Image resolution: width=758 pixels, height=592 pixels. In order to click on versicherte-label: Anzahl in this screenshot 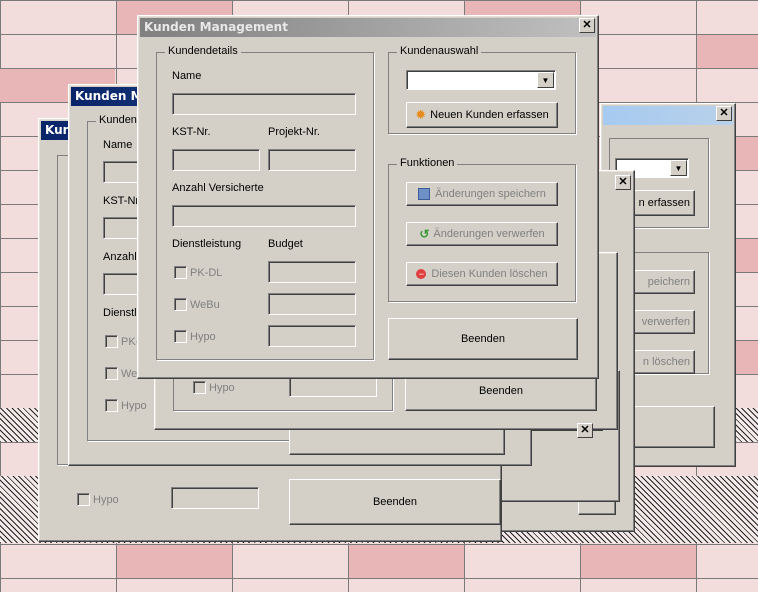, I will do `click(120, 257)`.